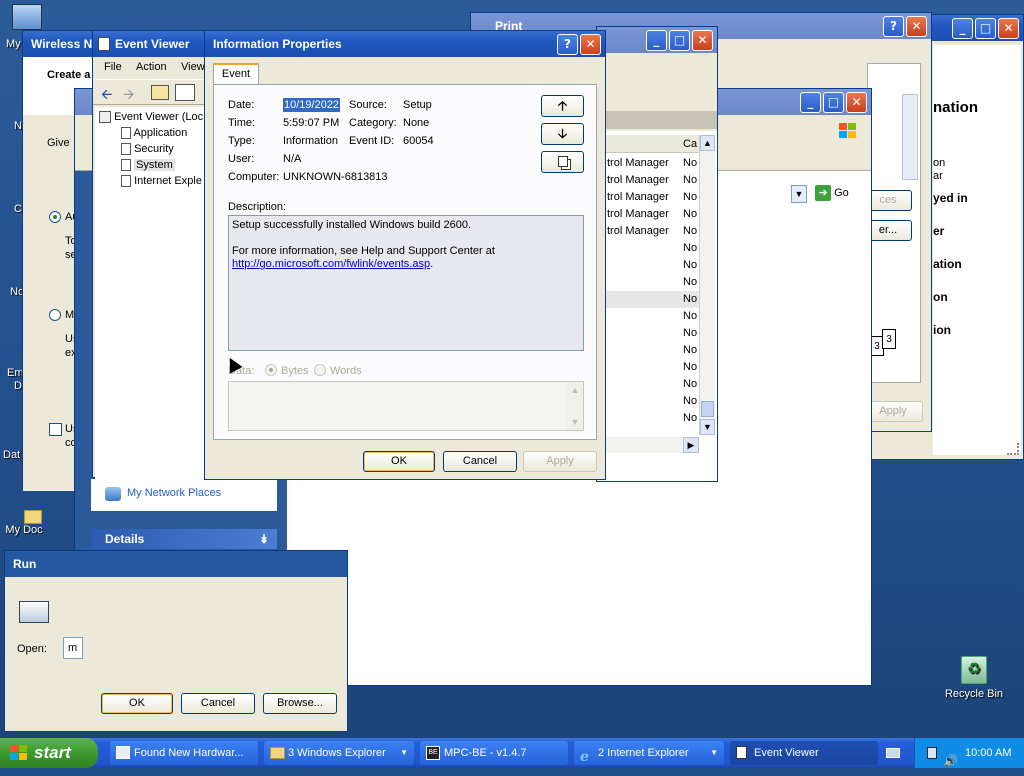 Image resolution: width=1024 pixels, height=776 pixels. What do you see at coordinates (836, 194) in the screenshot?
I see `go-button: ➜ Go` at bounding box center [836, 194].